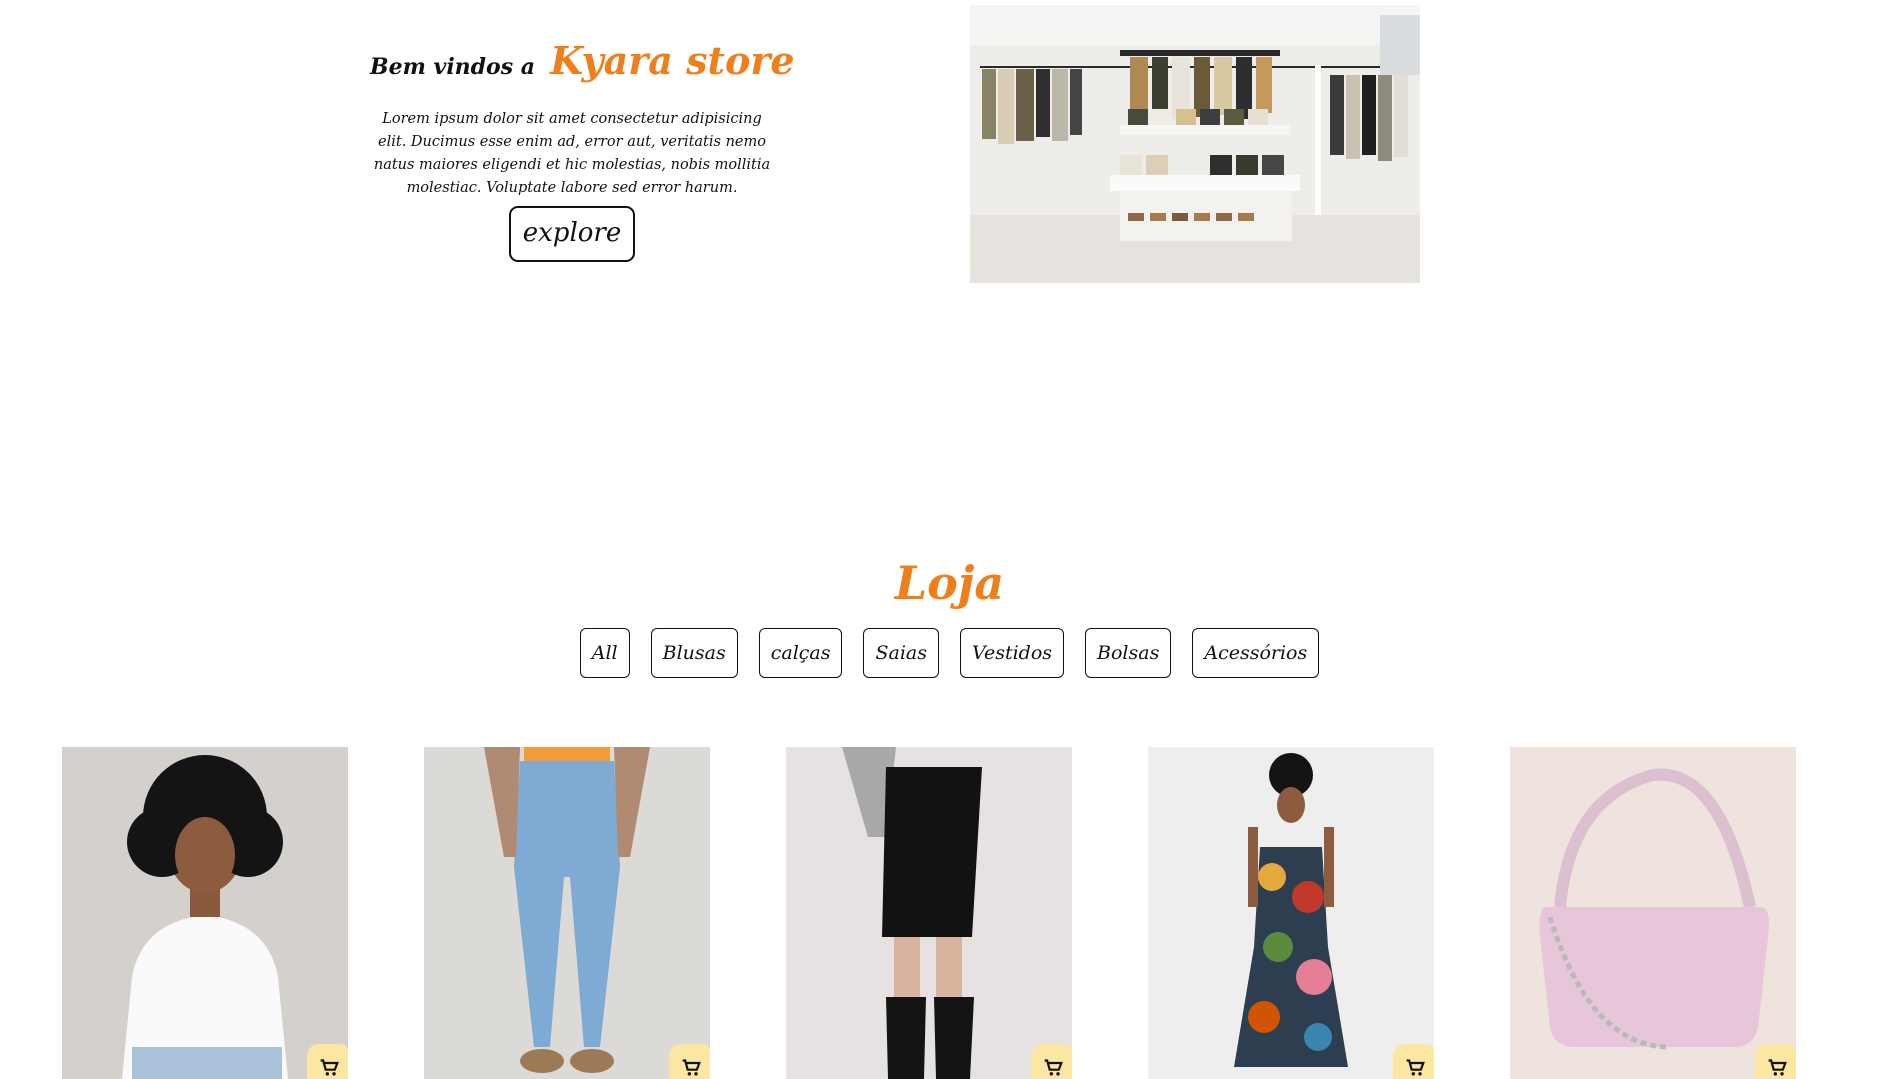  I want to click on filter-all-button: All, so click(604, 653).